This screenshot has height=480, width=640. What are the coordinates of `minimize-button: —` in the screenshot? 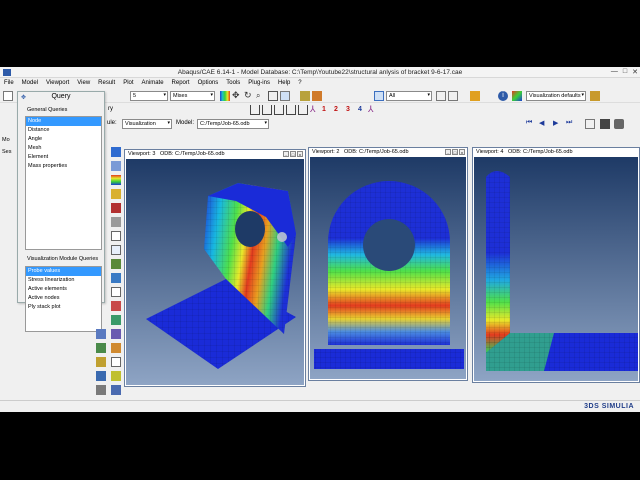 It's located at (614, 72).